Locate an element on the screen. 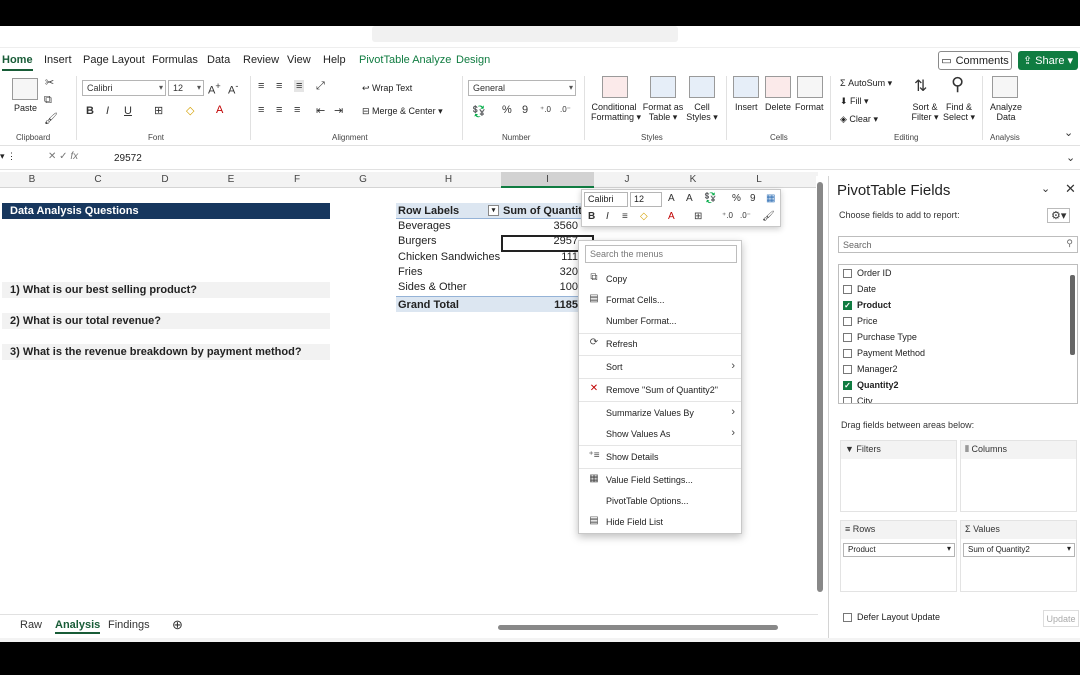  increase-indent-icon: ⇥ is located at coordinates (338, 110).